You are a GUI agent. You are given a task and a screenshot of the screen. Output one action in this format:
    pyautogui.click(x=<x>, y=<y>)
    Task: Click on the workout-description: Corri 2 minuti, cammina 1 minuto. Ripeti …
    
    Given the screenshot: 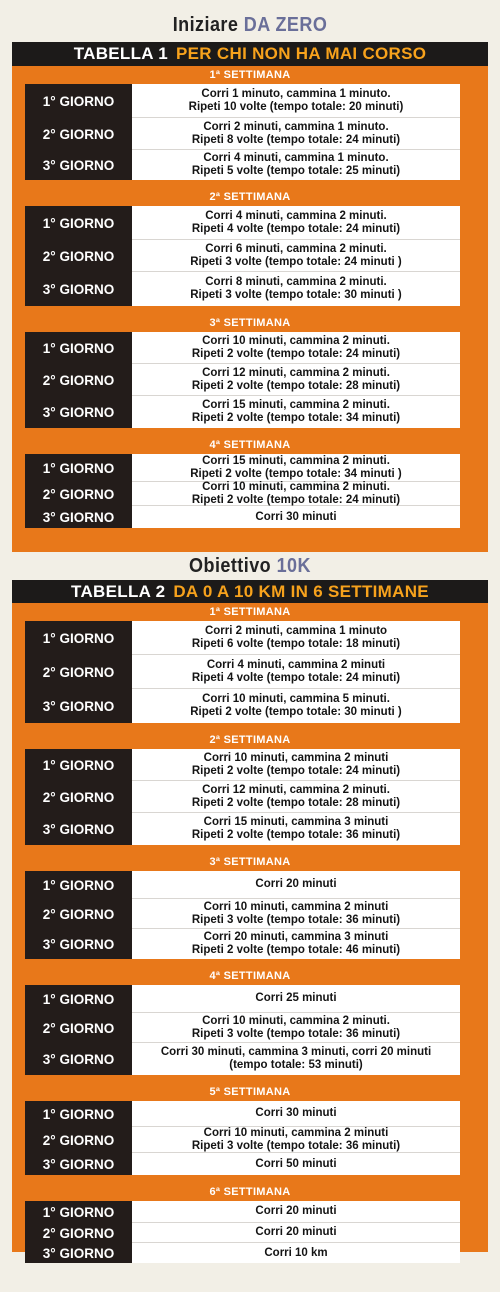 What is the action you would take?
    pyautogui.click(x=296, y=134)
    